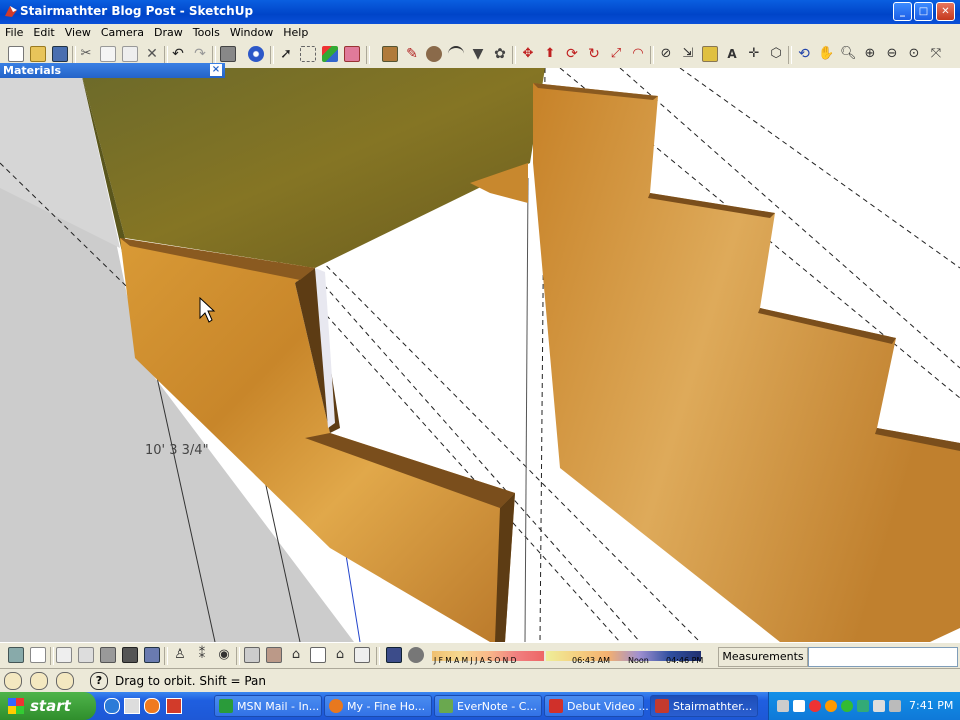 This screenshot has height=720, width=960. I want to click on model-info-icon, so click(256, 54).